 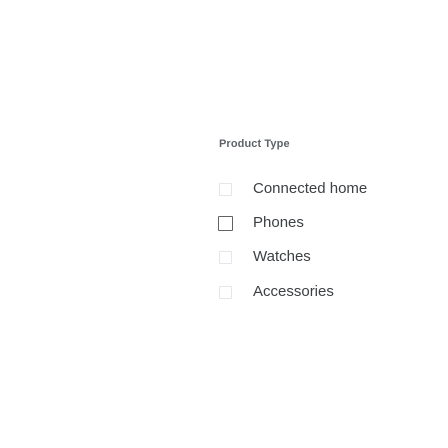 What do you see at coordinates (282, 256) in the screenshot?
I see `option-label: Watches` at bounding box center [282, 256].